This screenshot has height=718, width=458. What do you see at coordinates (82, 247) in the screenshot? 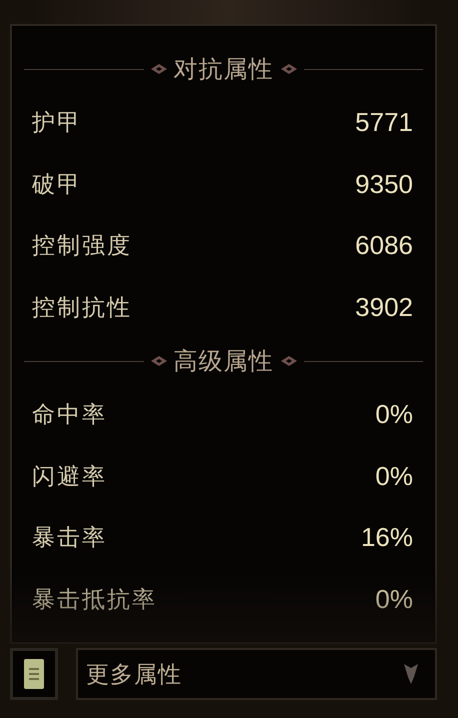
I see `attribute-label: 控制强度` at bounding box center [82, 247].